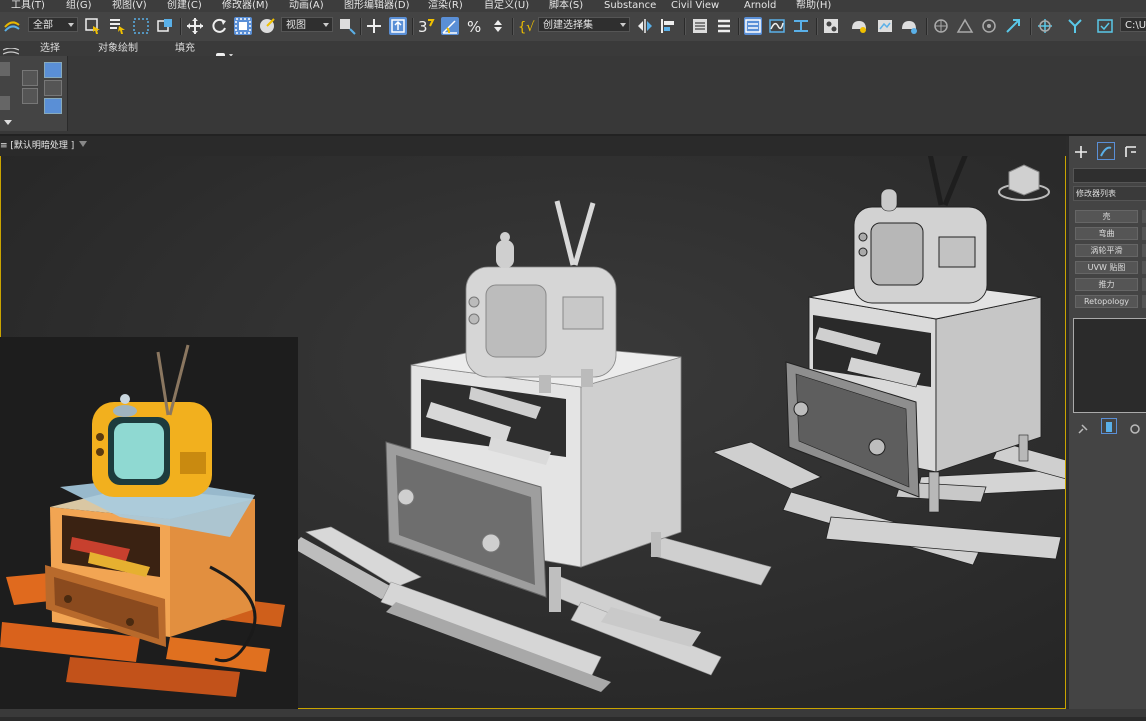 The width and height of the screenshot is (1146, 721). What do you see at coordinates (1045, 26) in the screenshot?
I see `scene-converter-icon` at bounding box center [1045, 26].